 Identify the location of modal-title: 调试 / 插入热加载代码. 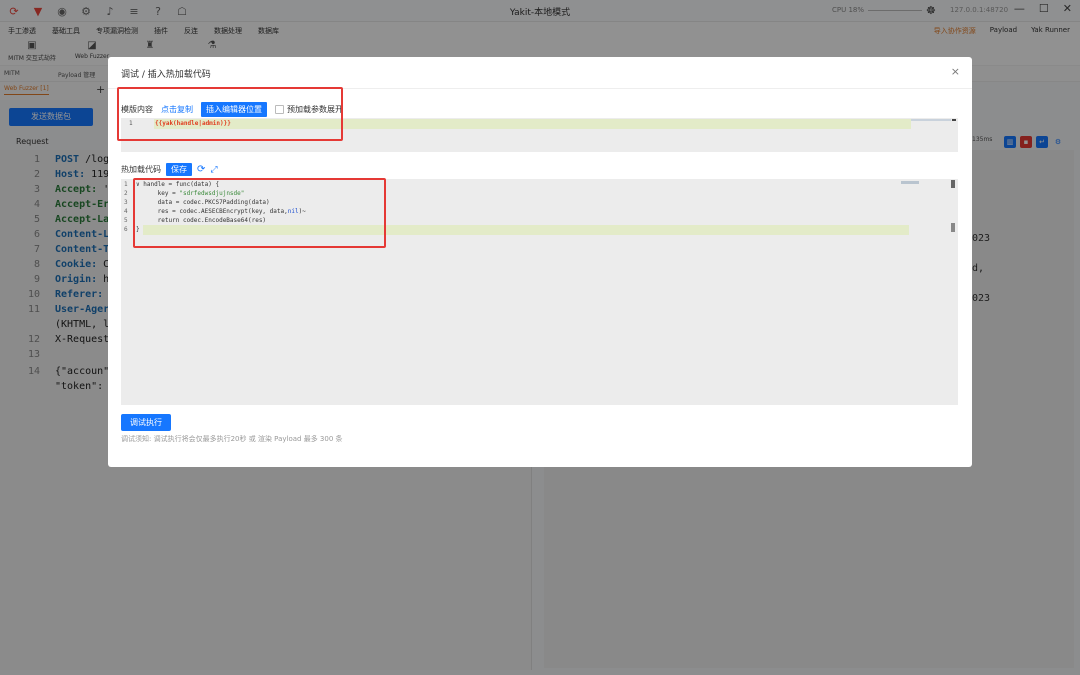
(166, 75).